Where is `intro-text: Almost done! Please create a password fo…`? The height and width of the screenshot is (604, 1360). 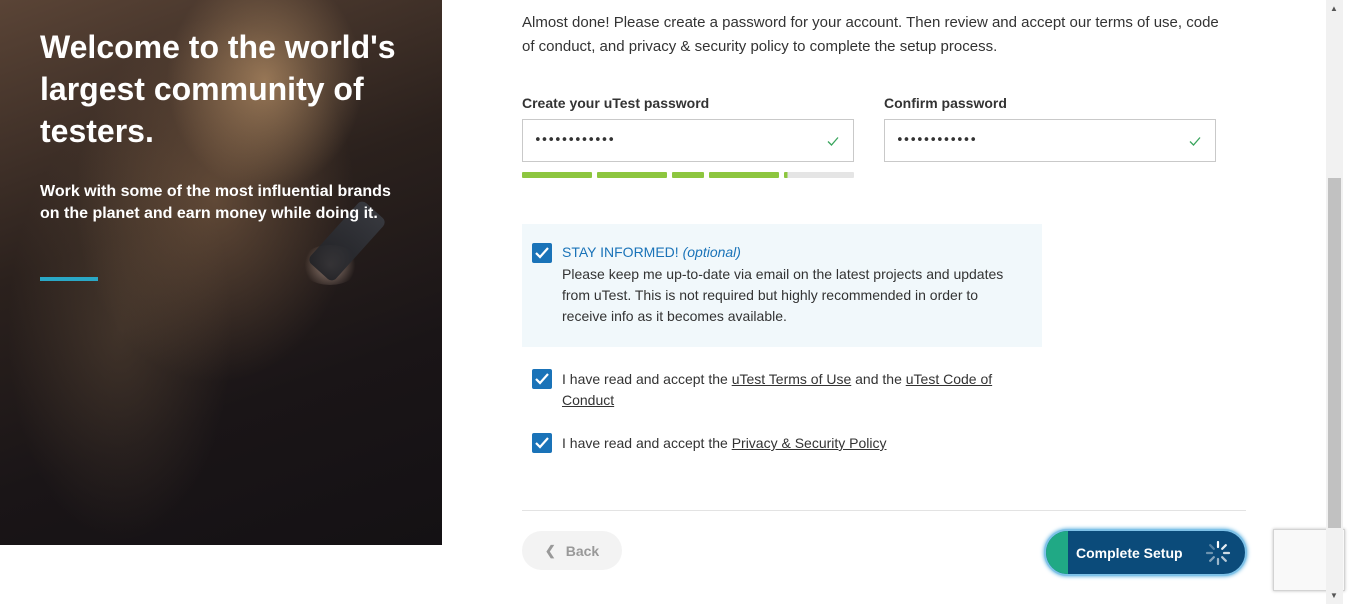 intro-text: Almost done! Please create a password fo… is located at coordinates (870, 34).